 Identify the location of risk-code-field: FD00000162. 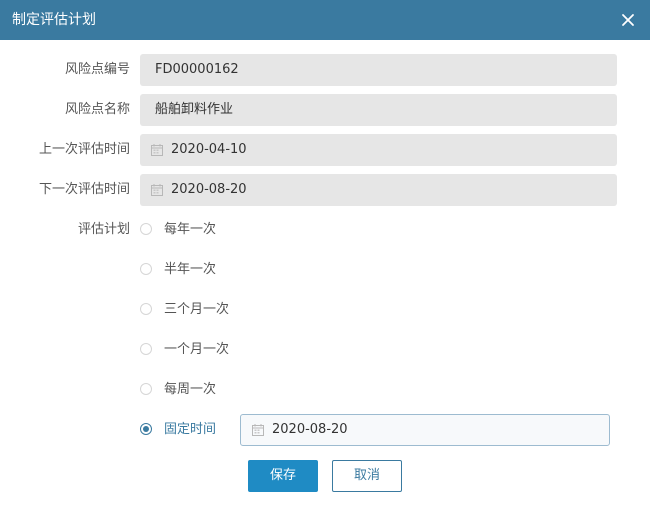
(378, 70).